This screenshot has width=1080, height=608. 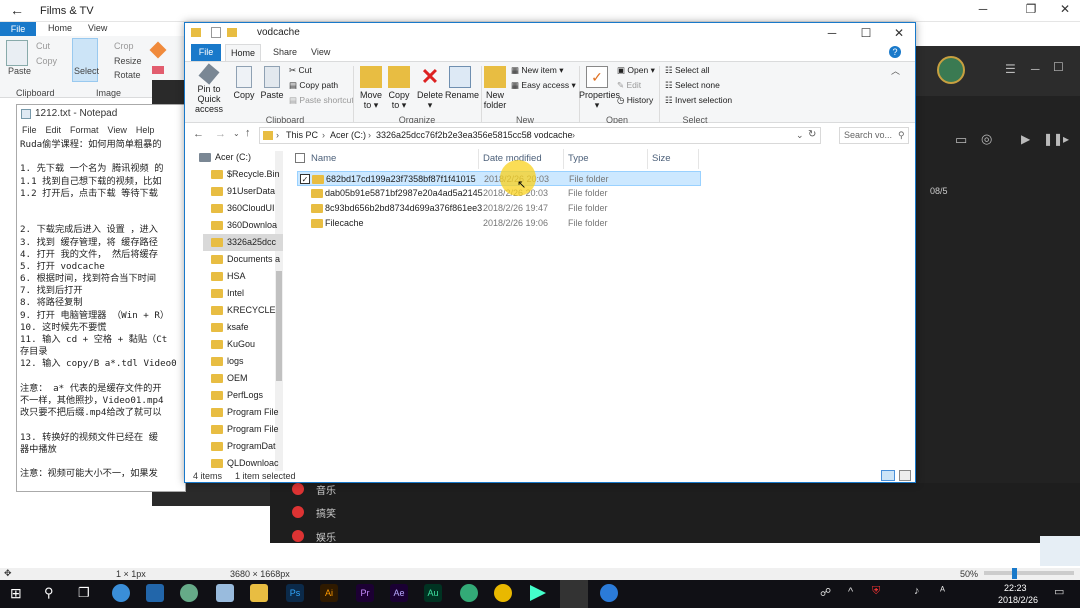 I want to click on up-icon: ↑, so click(x=248, y=133).